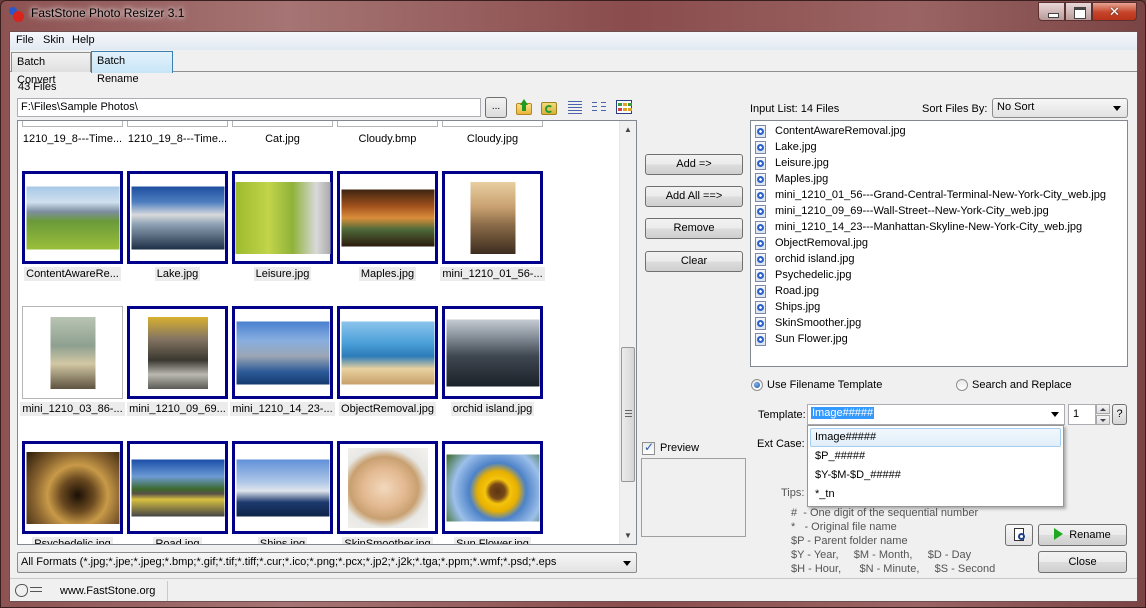  I want to click on template-option: $Y-$M-$D_#####, so click(935, 475).